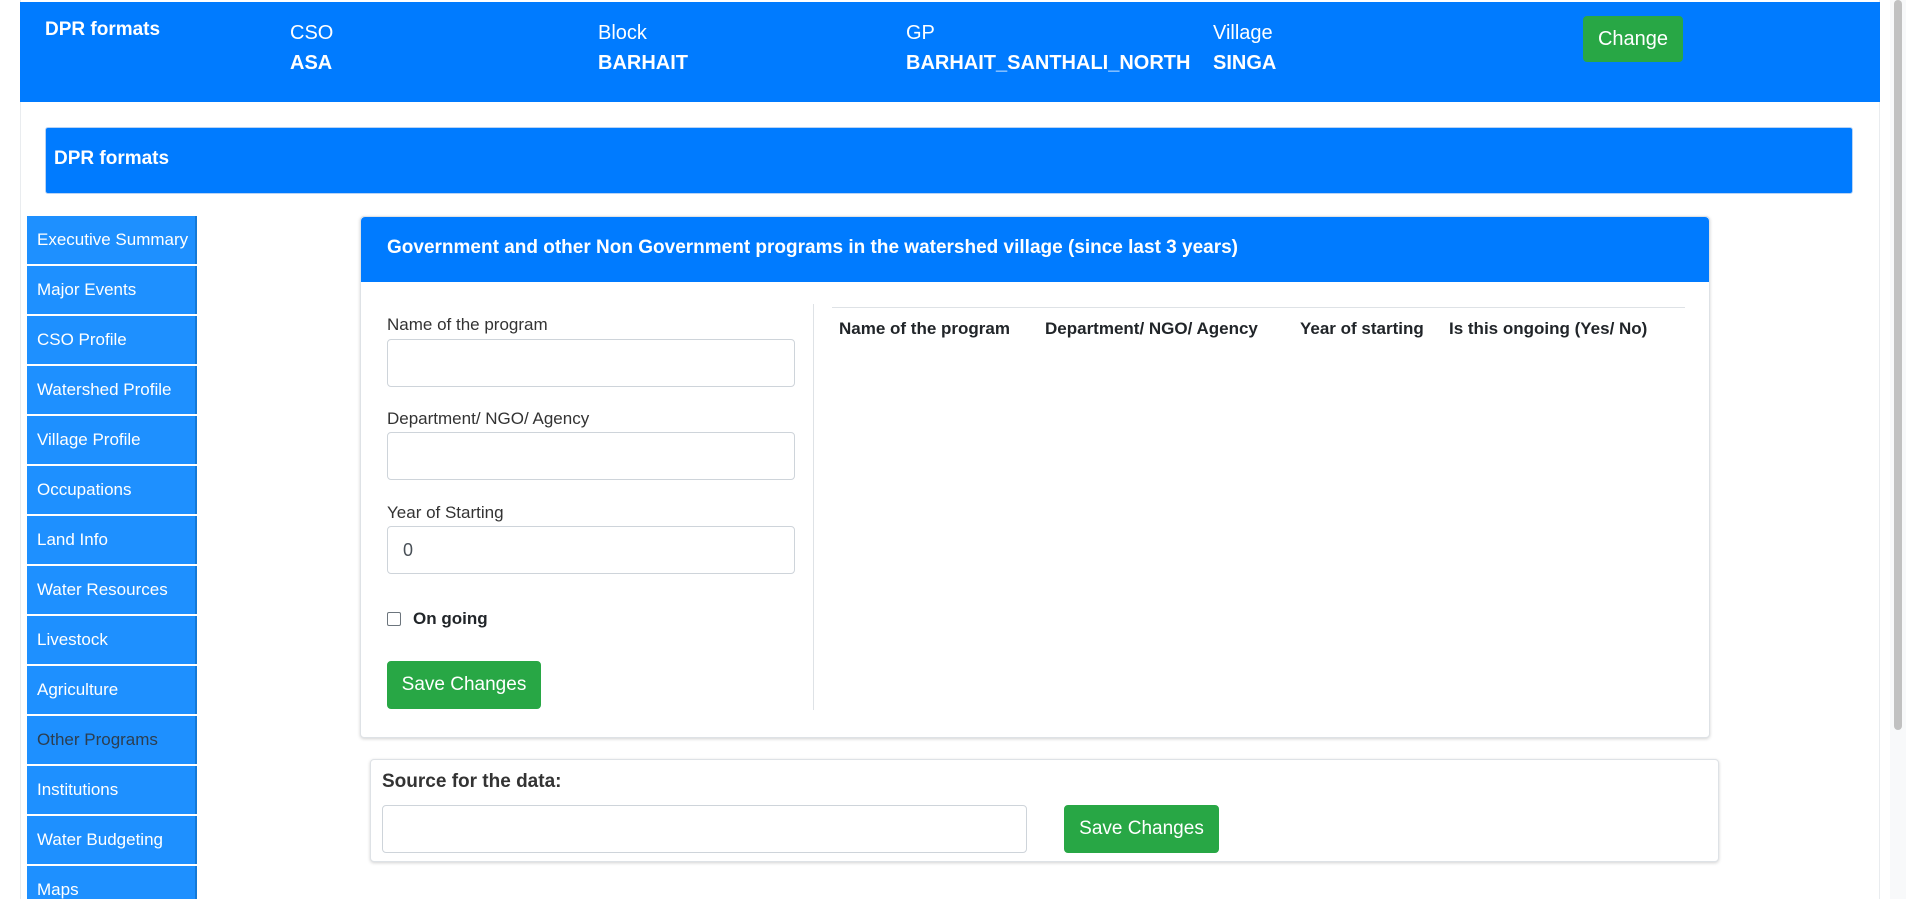 The image size is (1906, 899). What do you see at coordinates (311, 48) in the screenshot?
I see `cso-field: CSO ASA` at bounding box center [311, 48].